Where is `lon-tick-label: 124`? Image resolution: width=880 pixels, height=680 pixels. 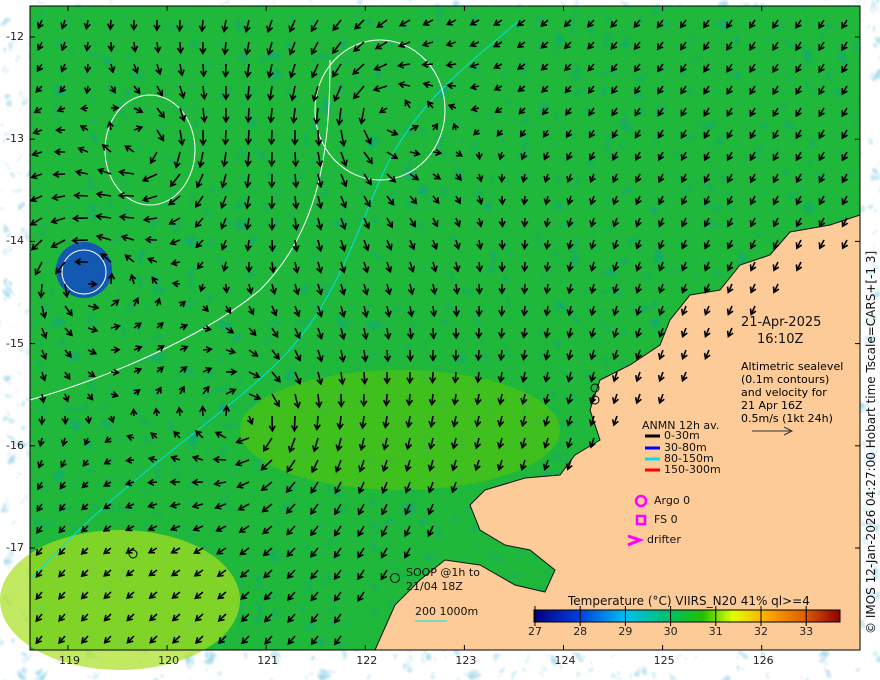
lon-tick-label: 124 is located at coordinates (565, 660).